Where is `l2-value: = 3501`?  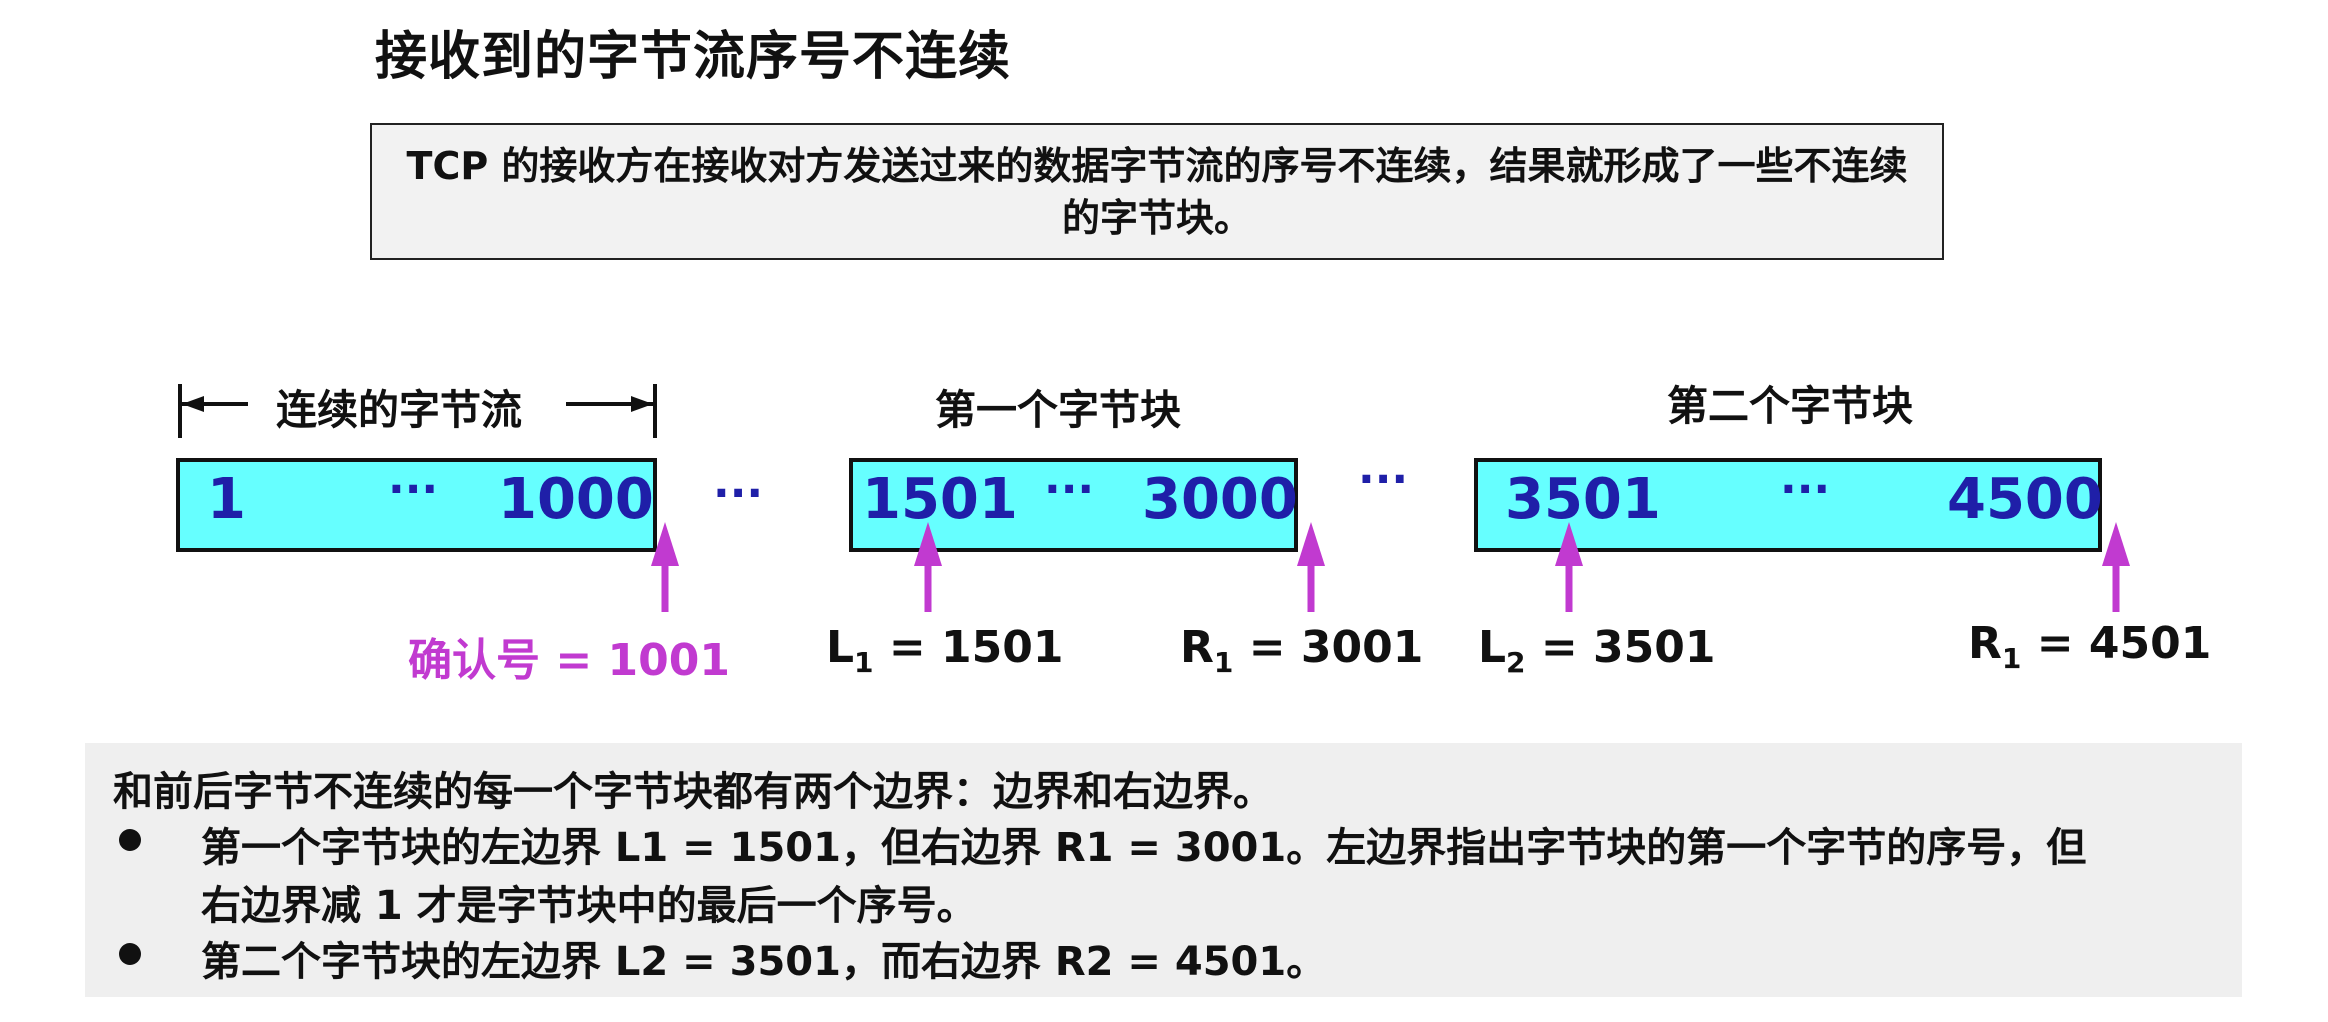
l2-value: = 3501 is located at coordinates (1620, 647).